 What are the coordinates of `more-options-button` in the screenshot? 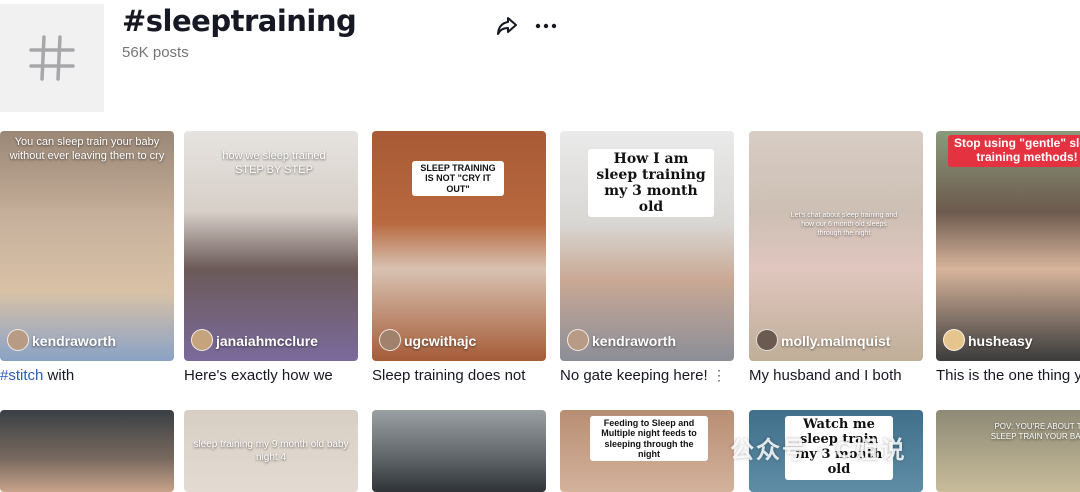 It's located at (546, 26).